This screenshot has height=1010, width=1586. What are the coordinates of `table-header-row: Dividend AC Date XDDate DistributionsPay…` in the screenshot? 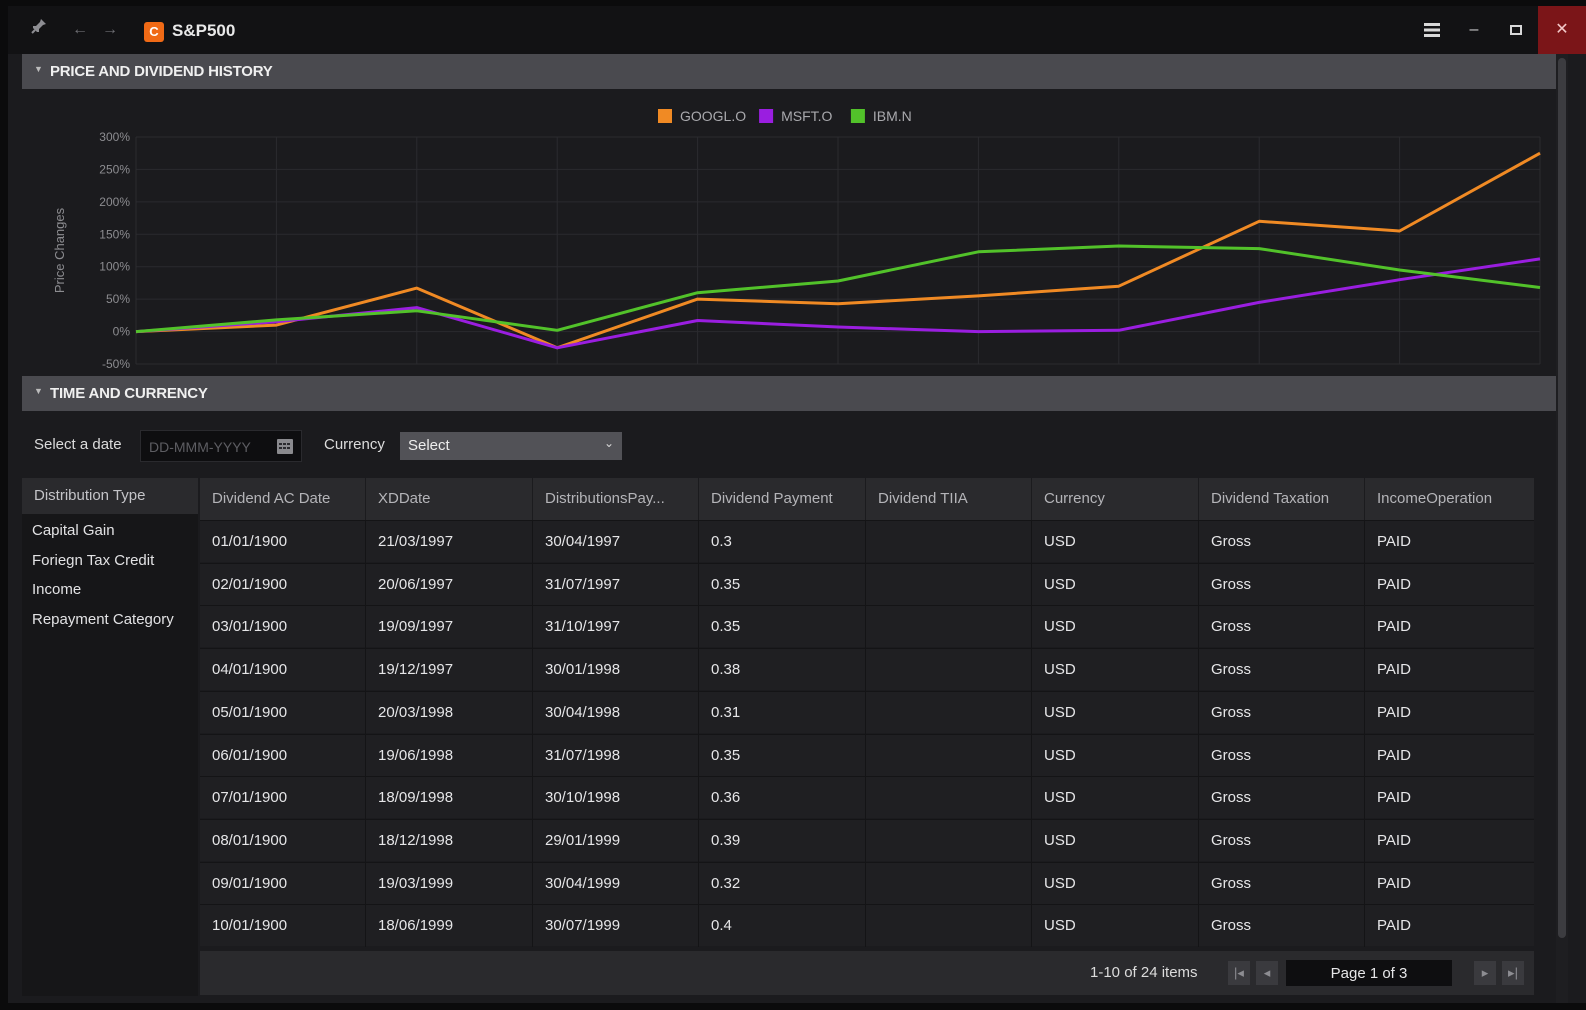 It's located at (867, 499).